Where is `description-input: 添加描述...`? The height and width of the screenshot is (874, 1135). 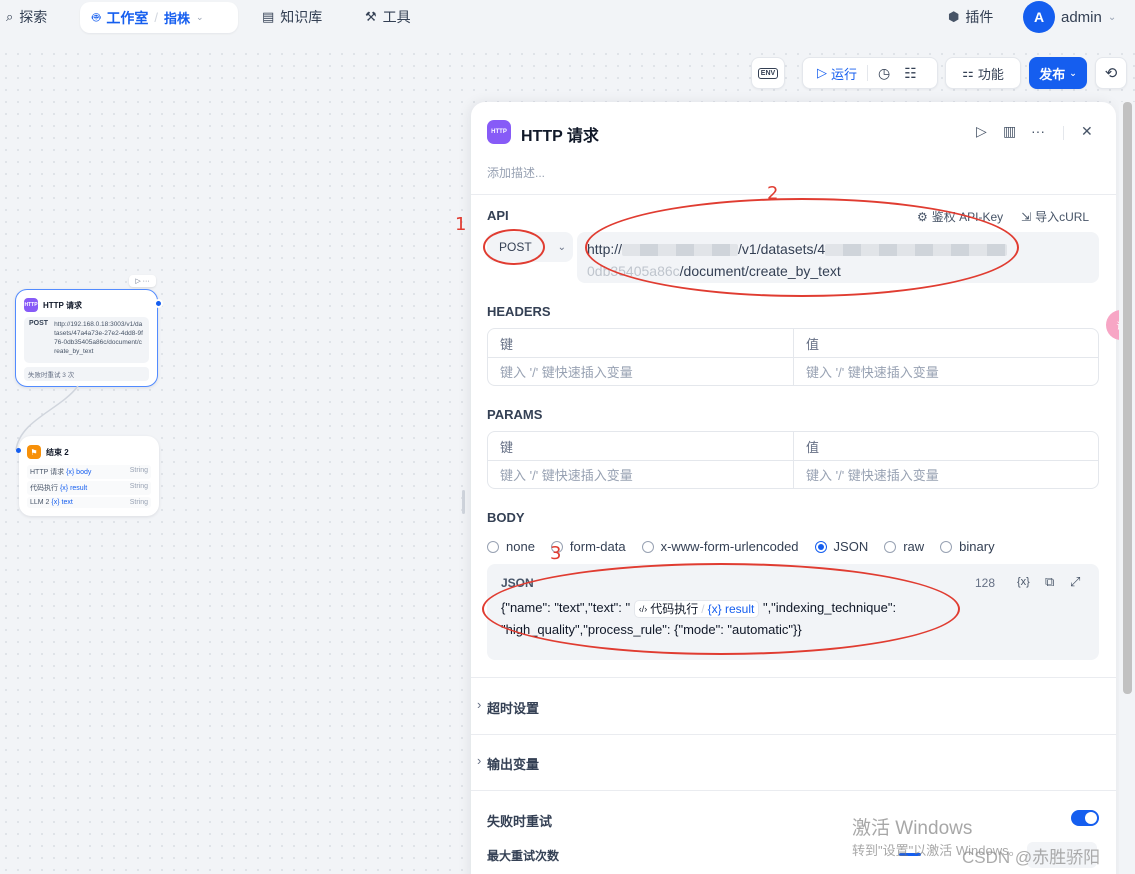 description-input: 添加描述... is located at coordinates (516, 172).